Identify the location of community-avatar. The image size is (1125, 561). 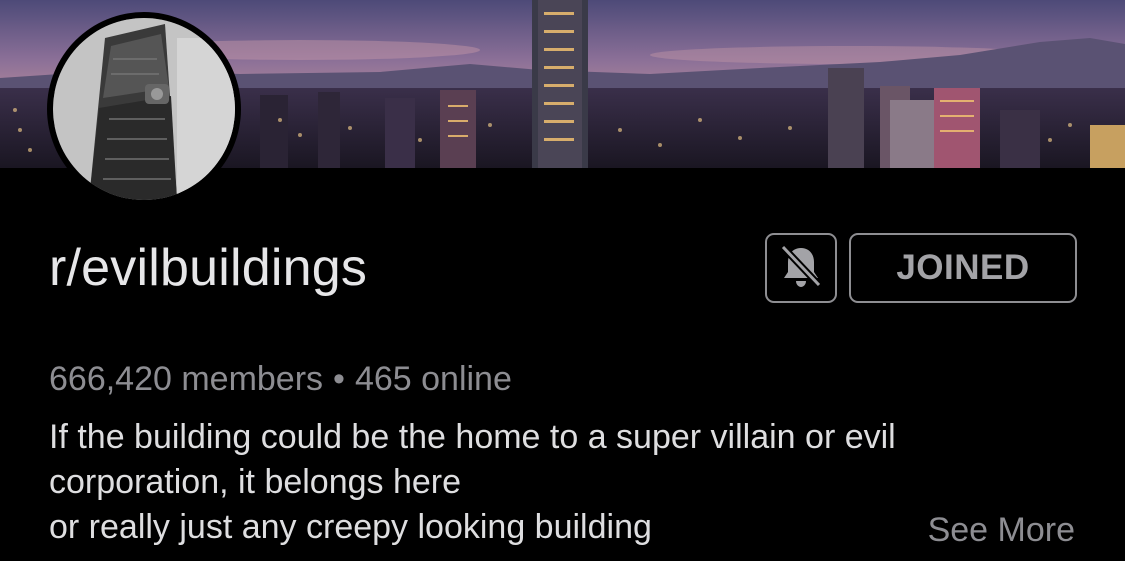
(144, 109).